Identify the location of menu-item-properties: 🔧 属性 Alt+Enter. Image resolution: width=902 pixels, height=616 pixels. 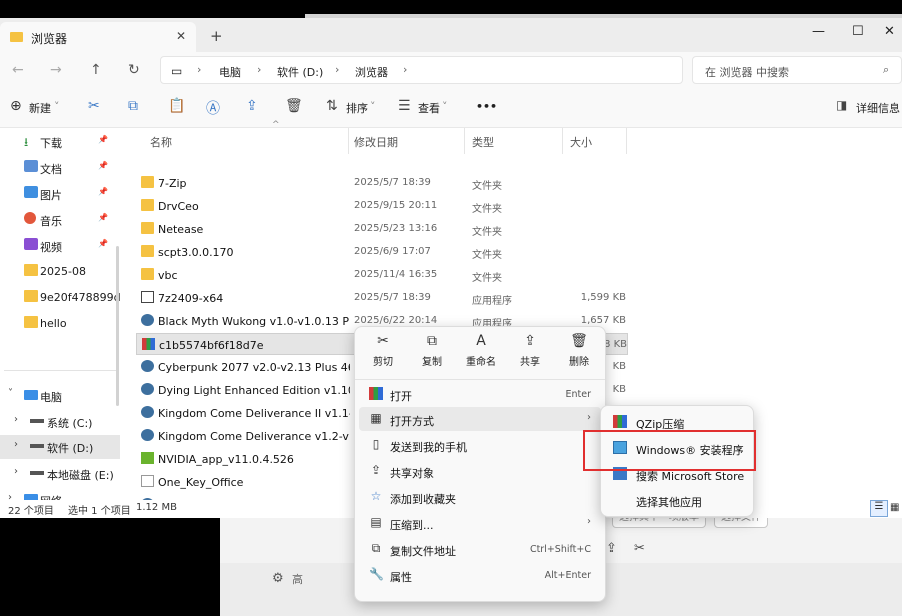
(480, 575).